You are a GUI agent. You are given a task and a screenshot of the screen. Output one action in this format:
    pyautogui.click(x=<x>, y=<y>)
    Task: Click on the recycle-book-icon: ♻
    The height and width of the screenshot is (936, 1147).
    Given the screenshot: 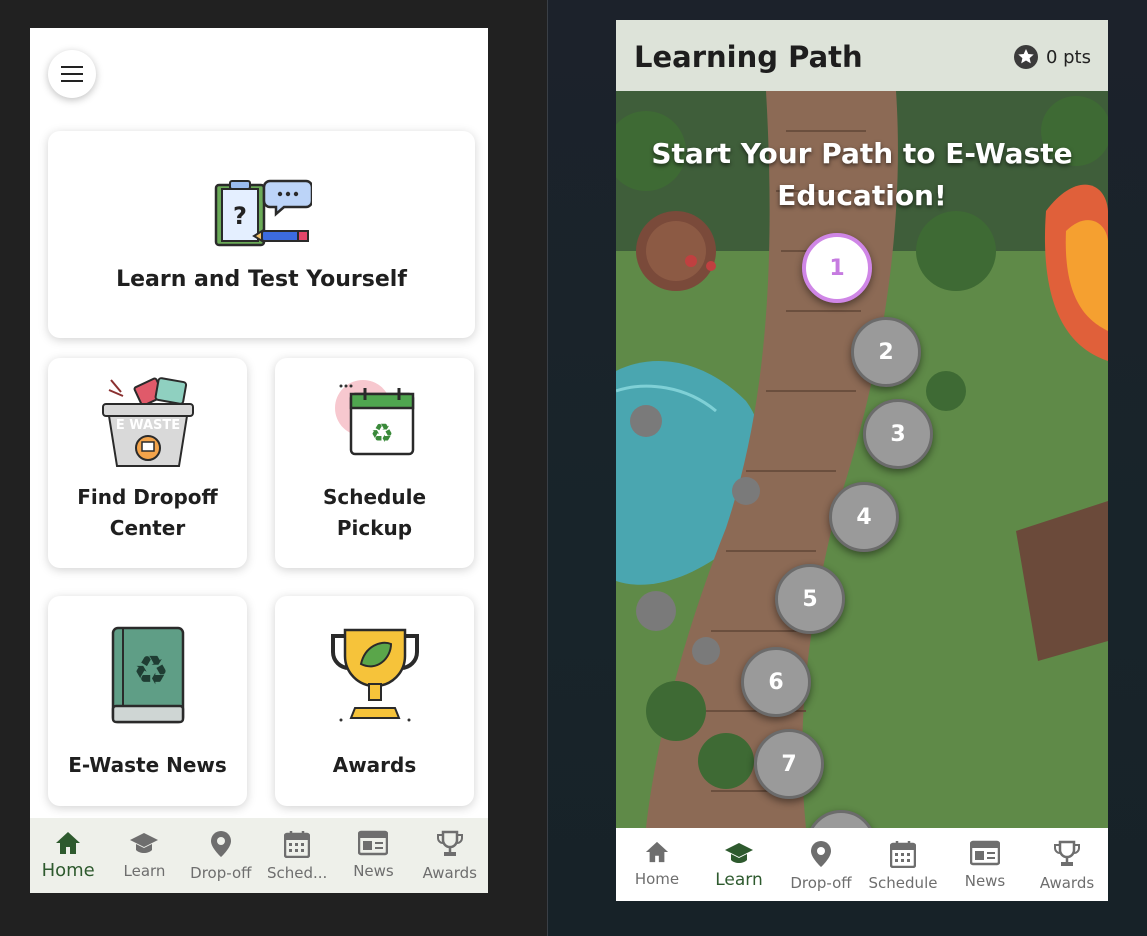 What is the action you would take?
    pyautogui.click(x=148, y=677)
    